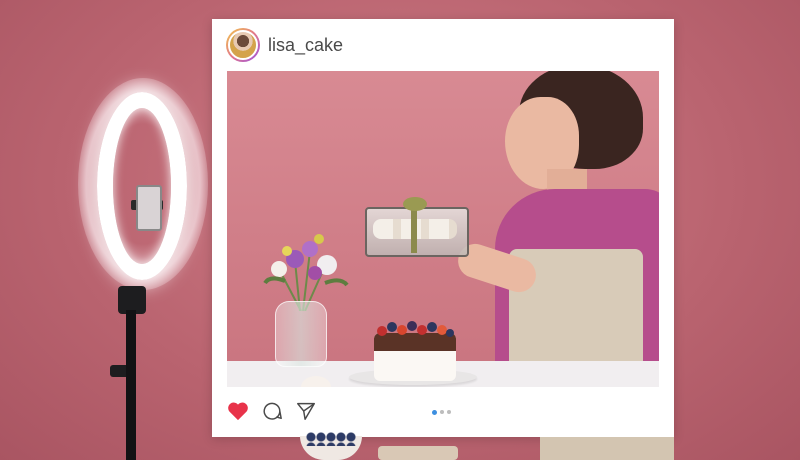 This screenshot has width=800, height=460. What do you see at coordinates (434, 412) in the screenshot?
I see `carousel-dot-active` at bounding box center [434, 412].